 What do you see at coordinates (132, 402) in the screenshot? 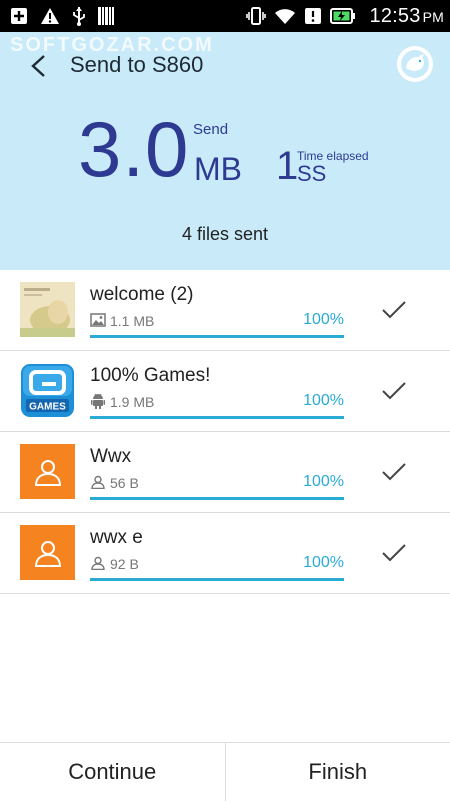
I see `file-size: 1.9 MB` at bounding box center [132, 402].